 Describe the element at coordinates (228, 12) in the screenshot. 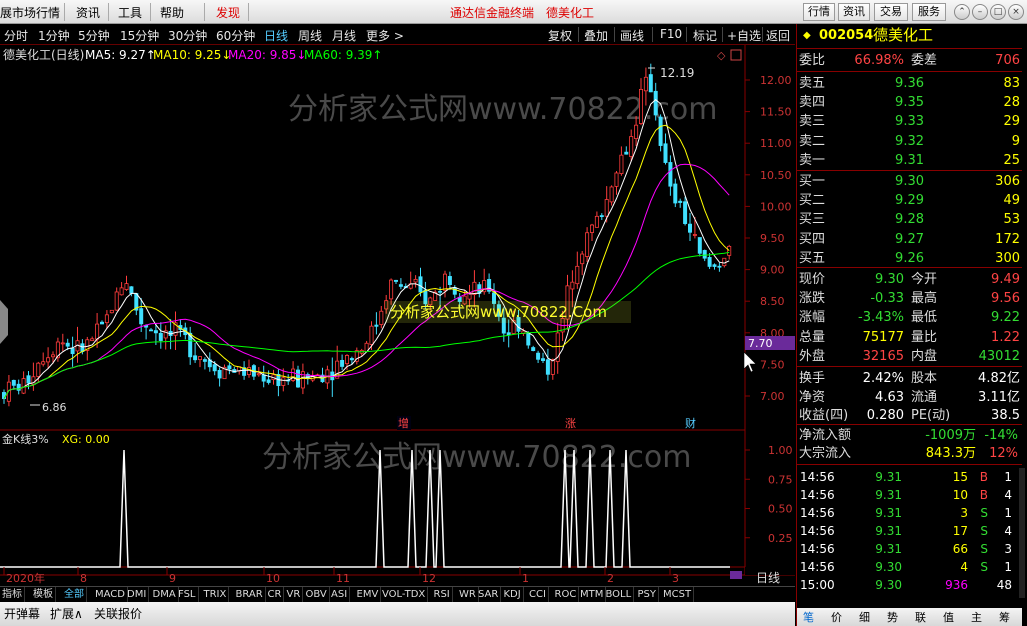

I see `menu-discover: 发现` at that location.